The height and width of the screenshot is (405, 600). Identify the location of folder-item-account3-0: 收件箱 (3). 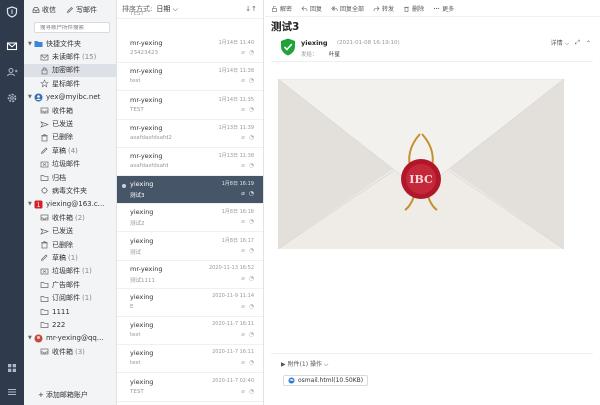
(70, 351).